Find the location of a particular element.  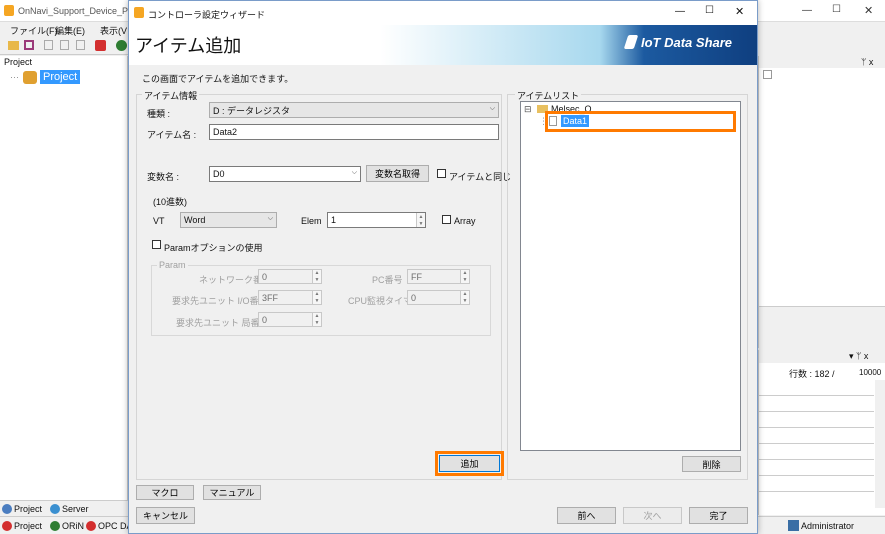

right-lower-grid is located at coordinates (816, 442).